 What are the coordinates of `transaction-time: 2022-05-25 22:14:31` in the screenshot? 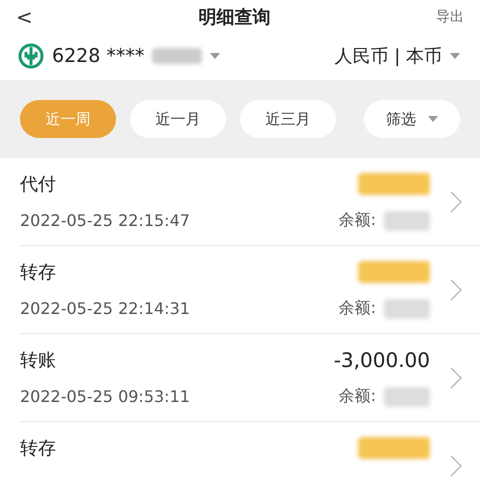 It's located at (105, 308).